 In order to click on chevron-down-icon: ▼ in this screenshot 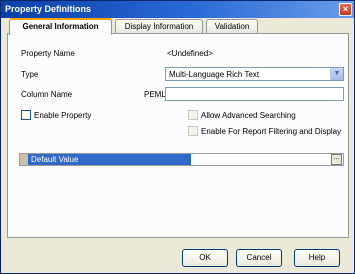, I will do `click(336, 74)`.